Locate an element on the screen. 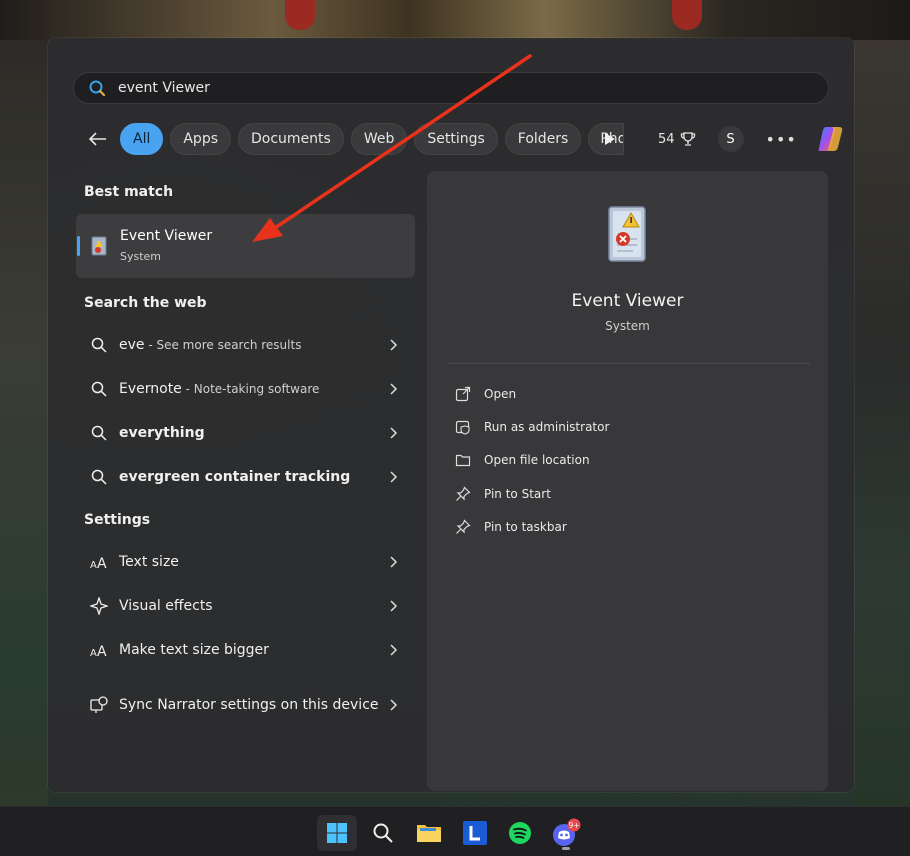 This screenshot has height=856, width=910. action-open-file-location: Open file location is located at coordinates (522, 460).